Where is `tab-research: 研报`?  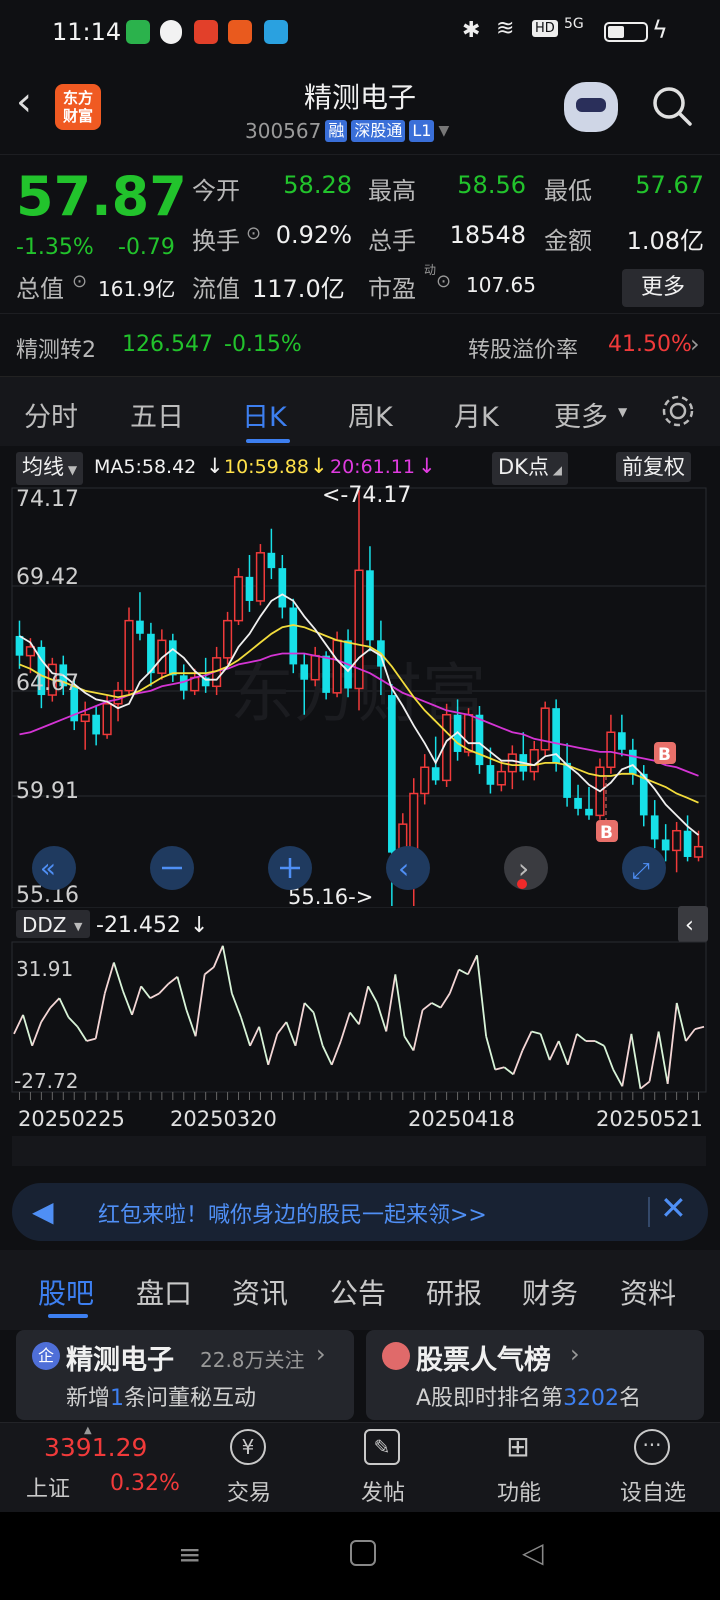
tab-research: 研报 is located at coordinates (454, 1292).